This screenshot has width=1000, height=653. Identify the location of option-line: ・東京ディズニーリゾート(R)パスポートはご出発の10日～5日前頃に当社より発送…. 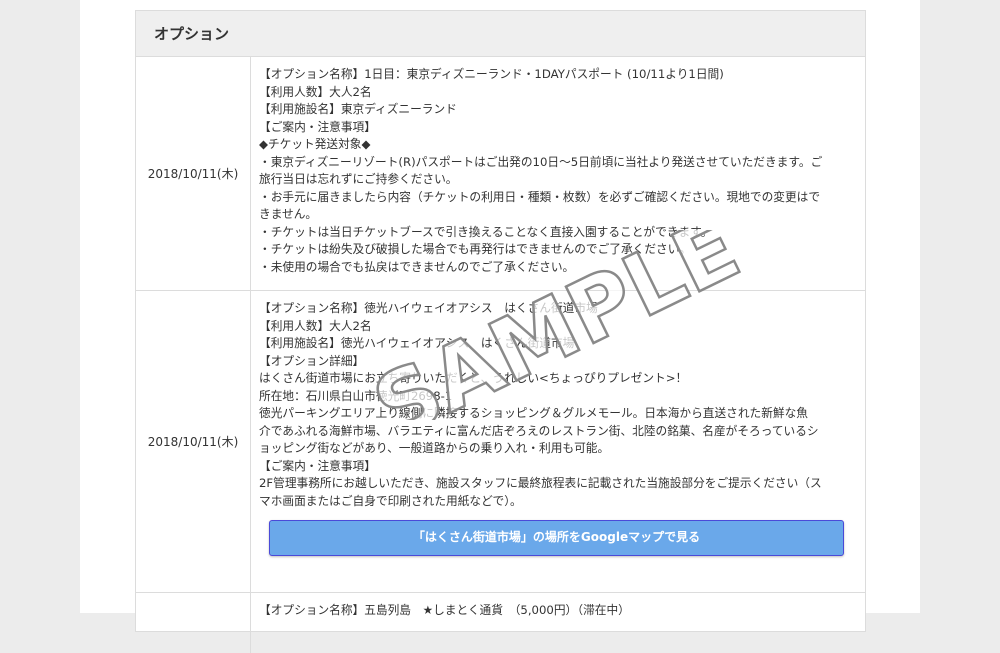
(541, 161).